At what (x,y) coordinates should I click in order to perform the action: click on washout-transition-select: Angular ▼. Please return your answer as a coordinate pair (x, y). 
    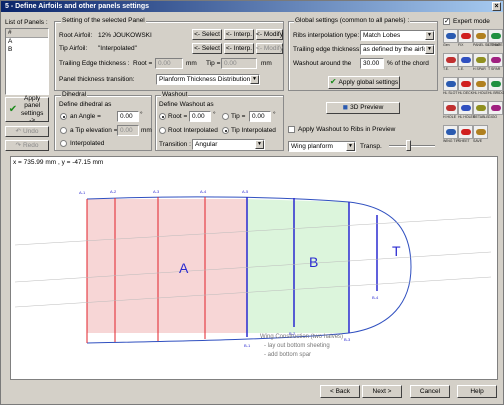
    Looking at the image, I should click on (228, 144).